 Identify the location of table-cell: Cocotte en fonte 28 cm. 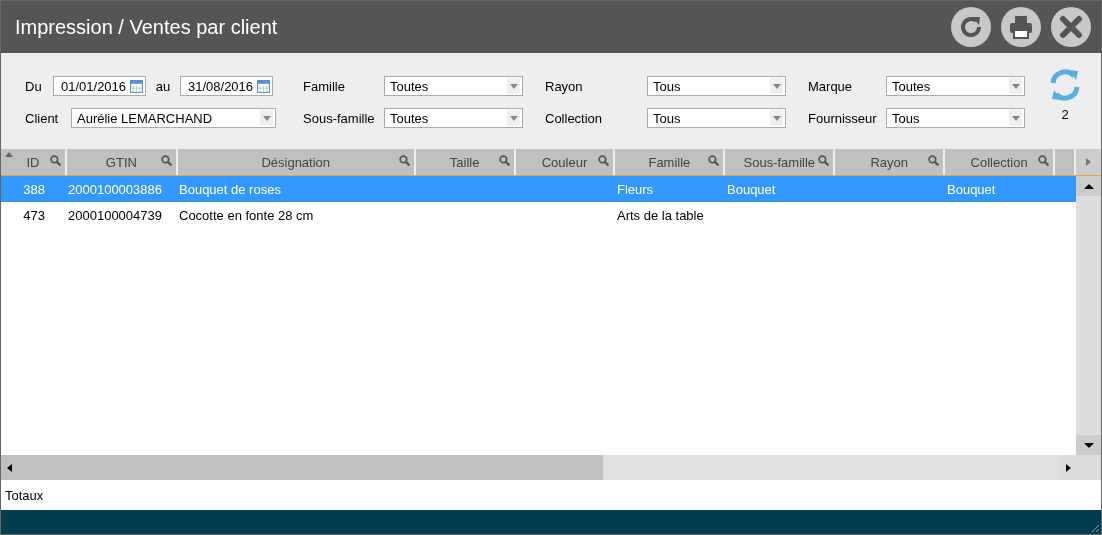
(246, 215).